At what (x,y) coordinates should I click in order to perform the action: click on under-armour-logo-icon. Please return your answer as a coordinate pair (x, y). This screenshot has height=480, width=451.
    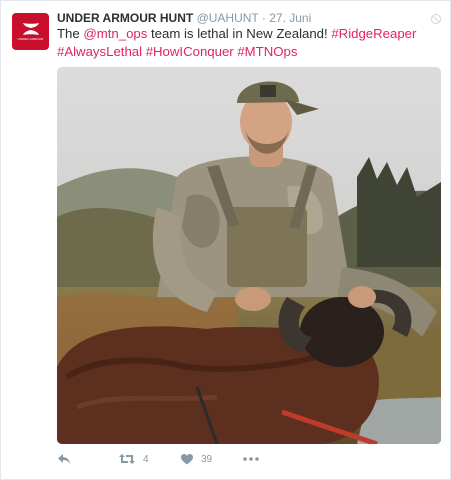
    Looking at the image, I should click on (30, 29).